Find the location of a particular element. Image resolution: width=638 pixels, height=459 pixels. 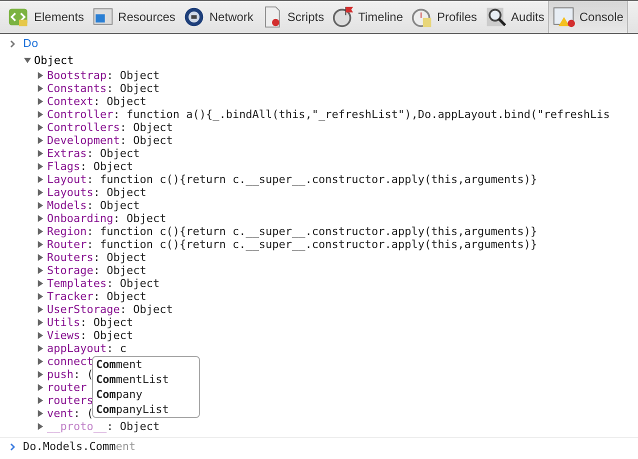

command-text: Do is located at coordinates (30, 43).